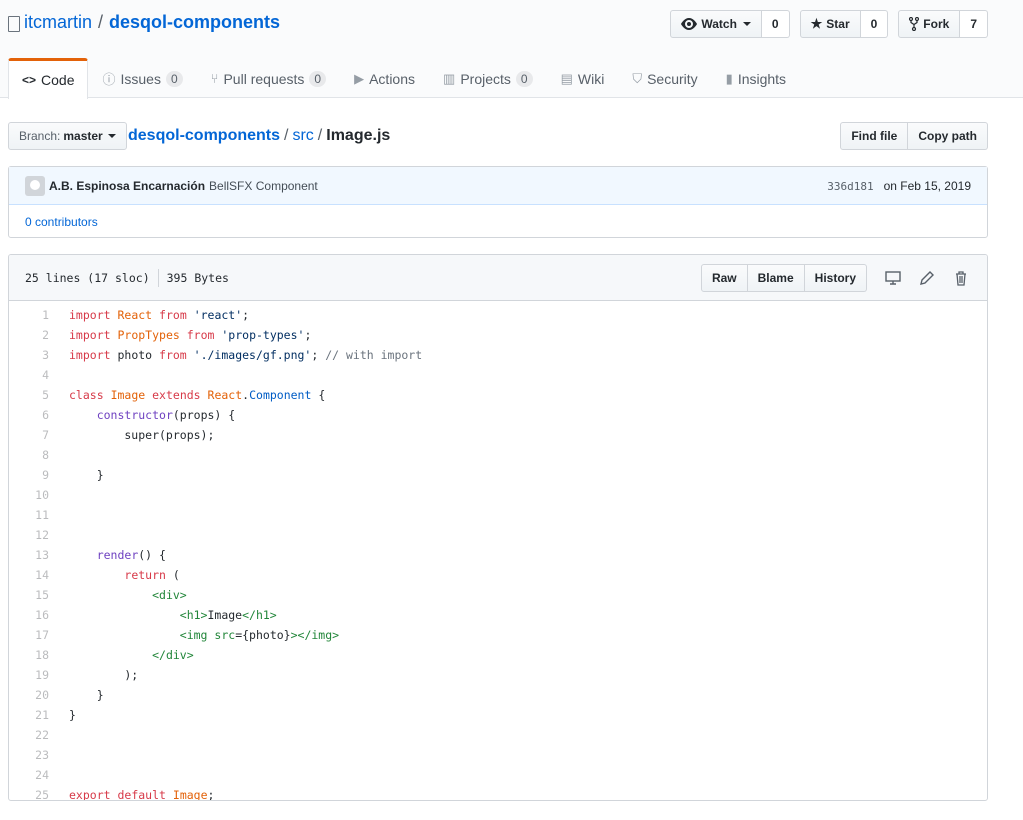 The image size is (1023, 820). What do you see at coordinates (29, 535) in the screenshot?
I see `line-number: 12` at bounding box center [29, 535].